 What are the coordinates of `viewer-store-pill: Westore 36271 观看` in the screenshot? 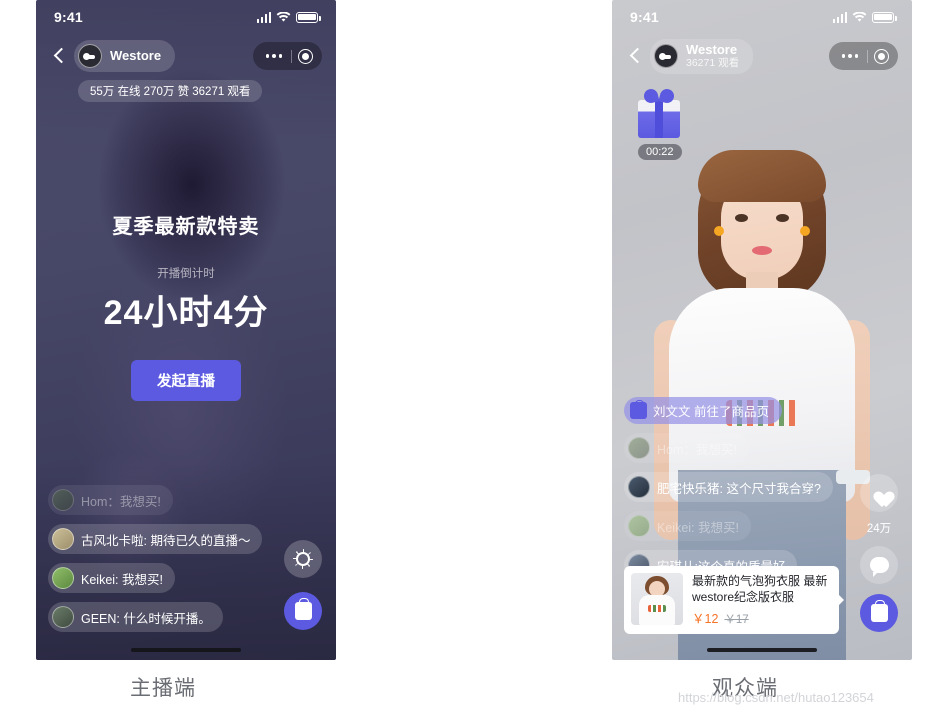 It's located at (702, 56).